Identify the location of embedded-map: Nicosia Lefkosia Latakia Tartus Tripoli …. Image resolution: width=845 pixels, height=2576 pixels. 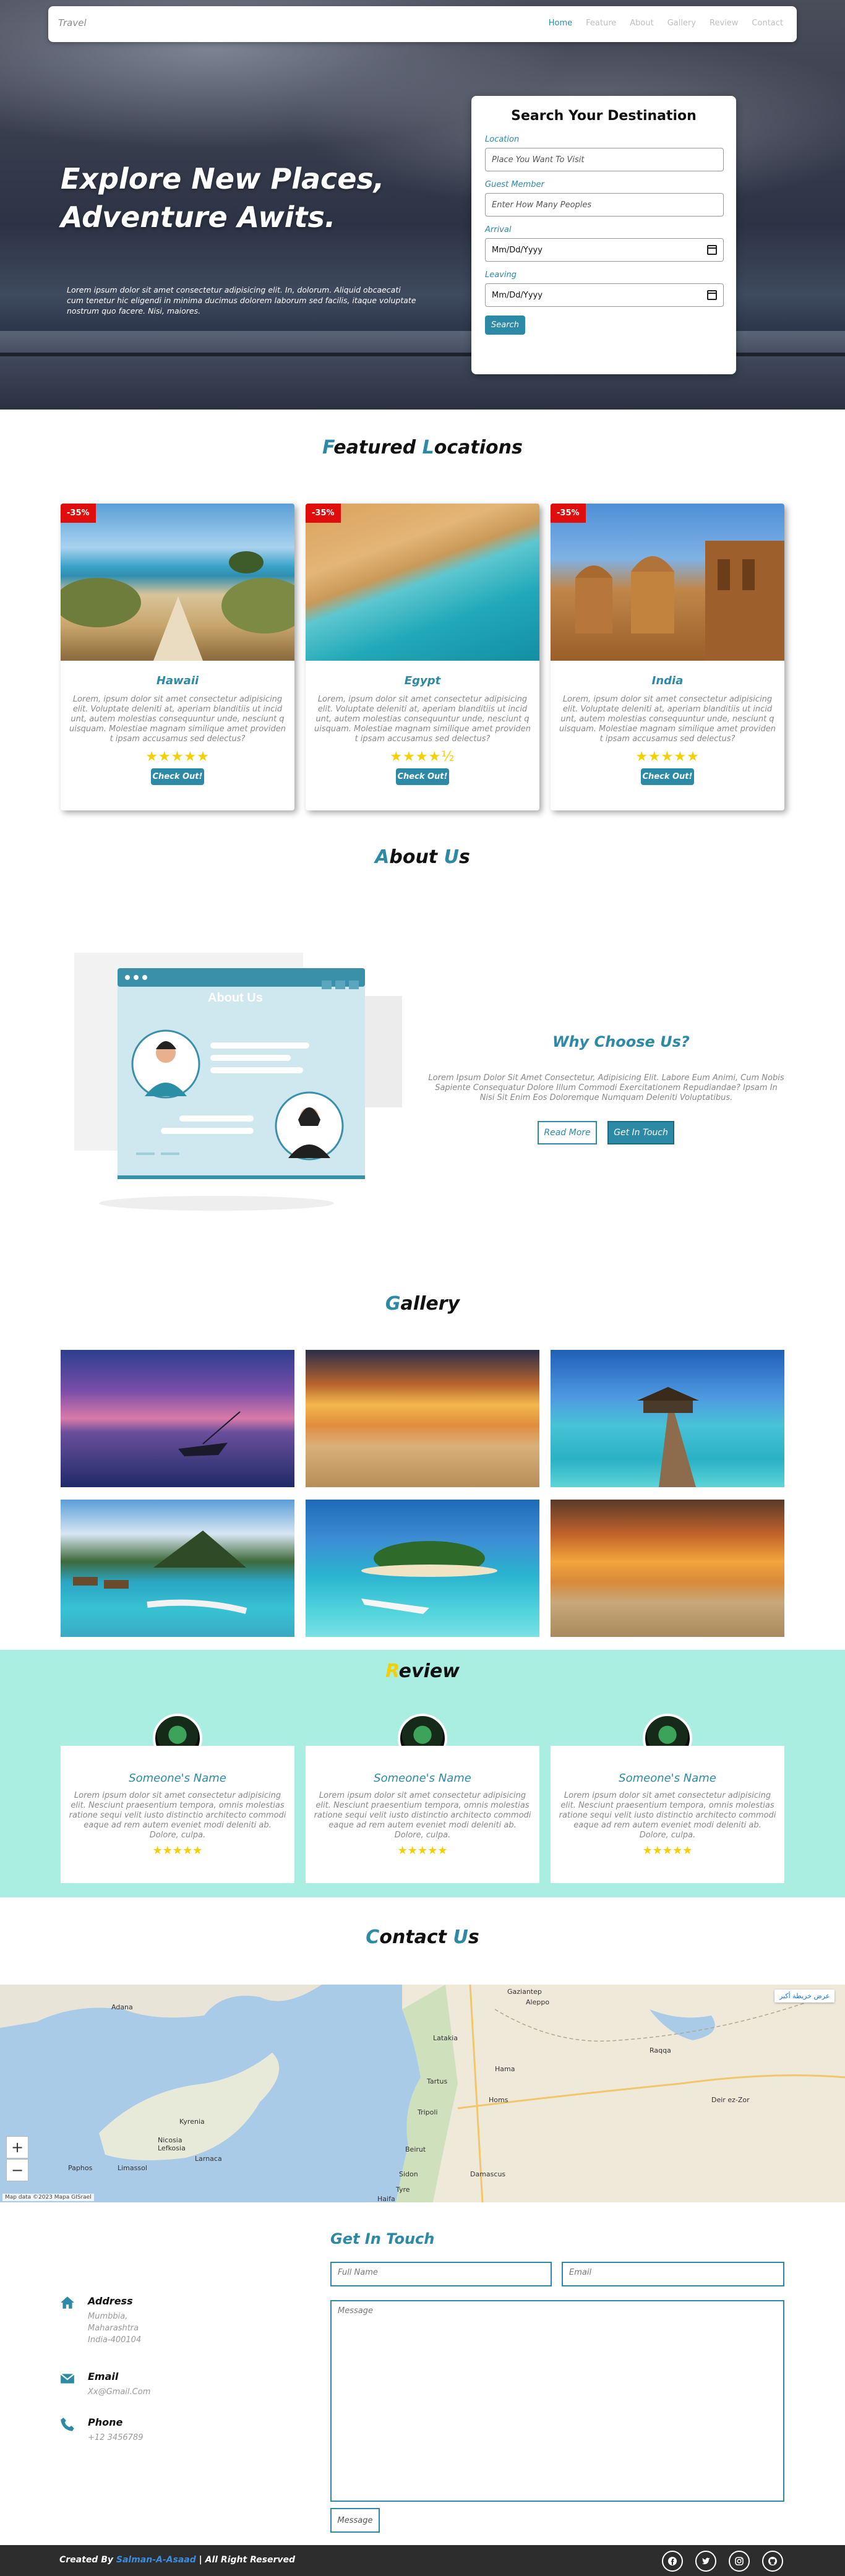
(422, 2093).